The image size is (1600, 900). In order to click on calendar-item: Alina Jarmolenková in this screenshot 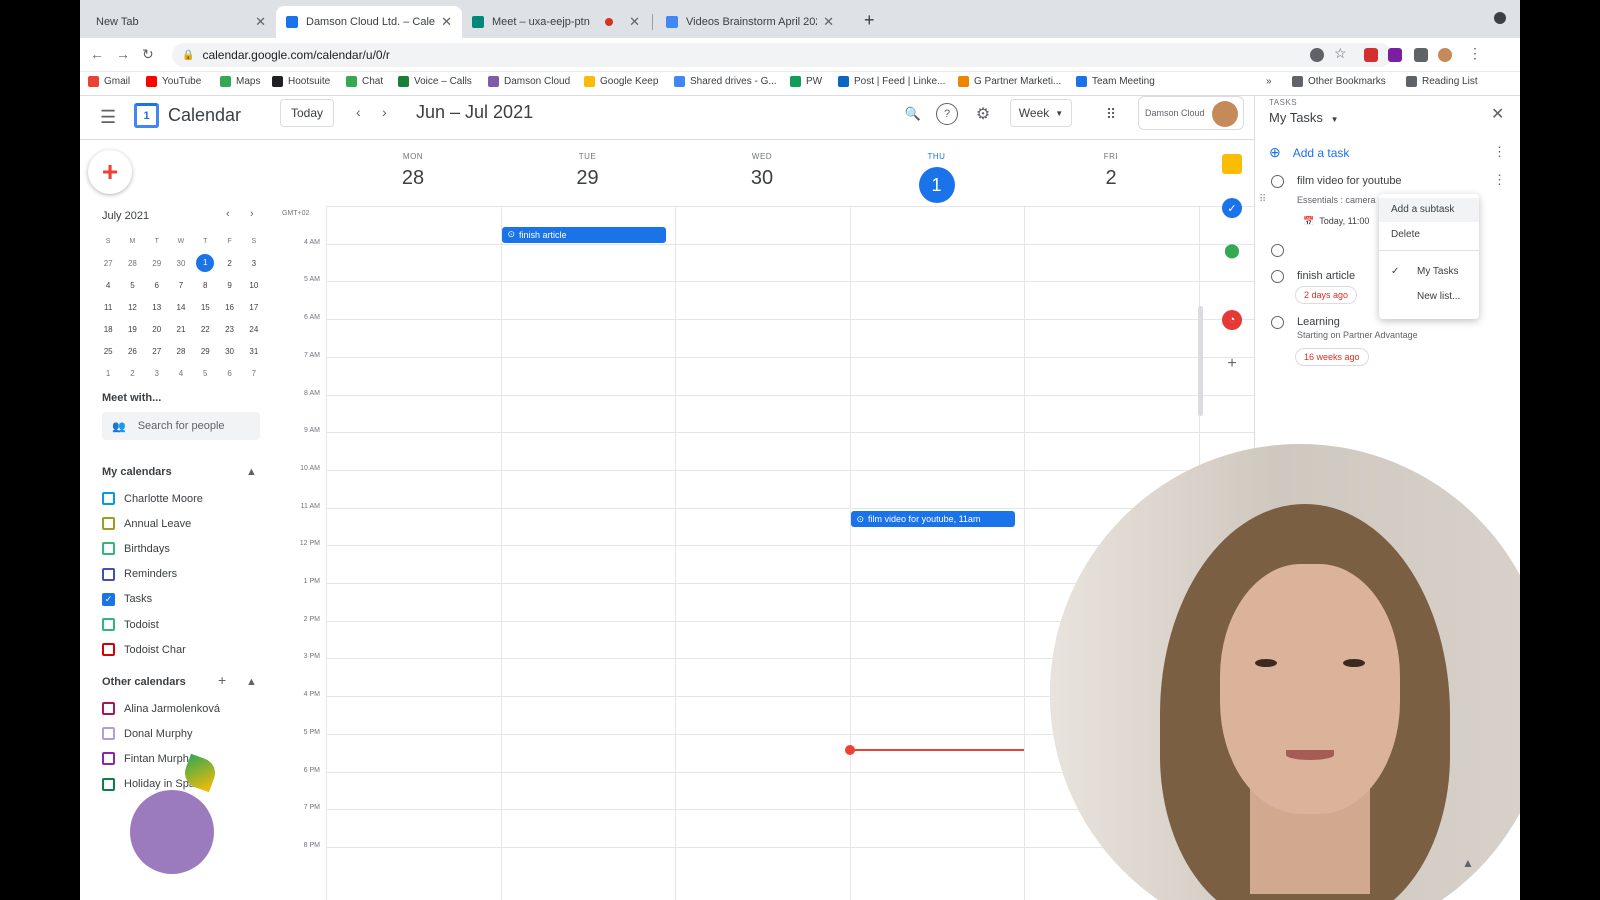, I will do `click(161, 708)`.